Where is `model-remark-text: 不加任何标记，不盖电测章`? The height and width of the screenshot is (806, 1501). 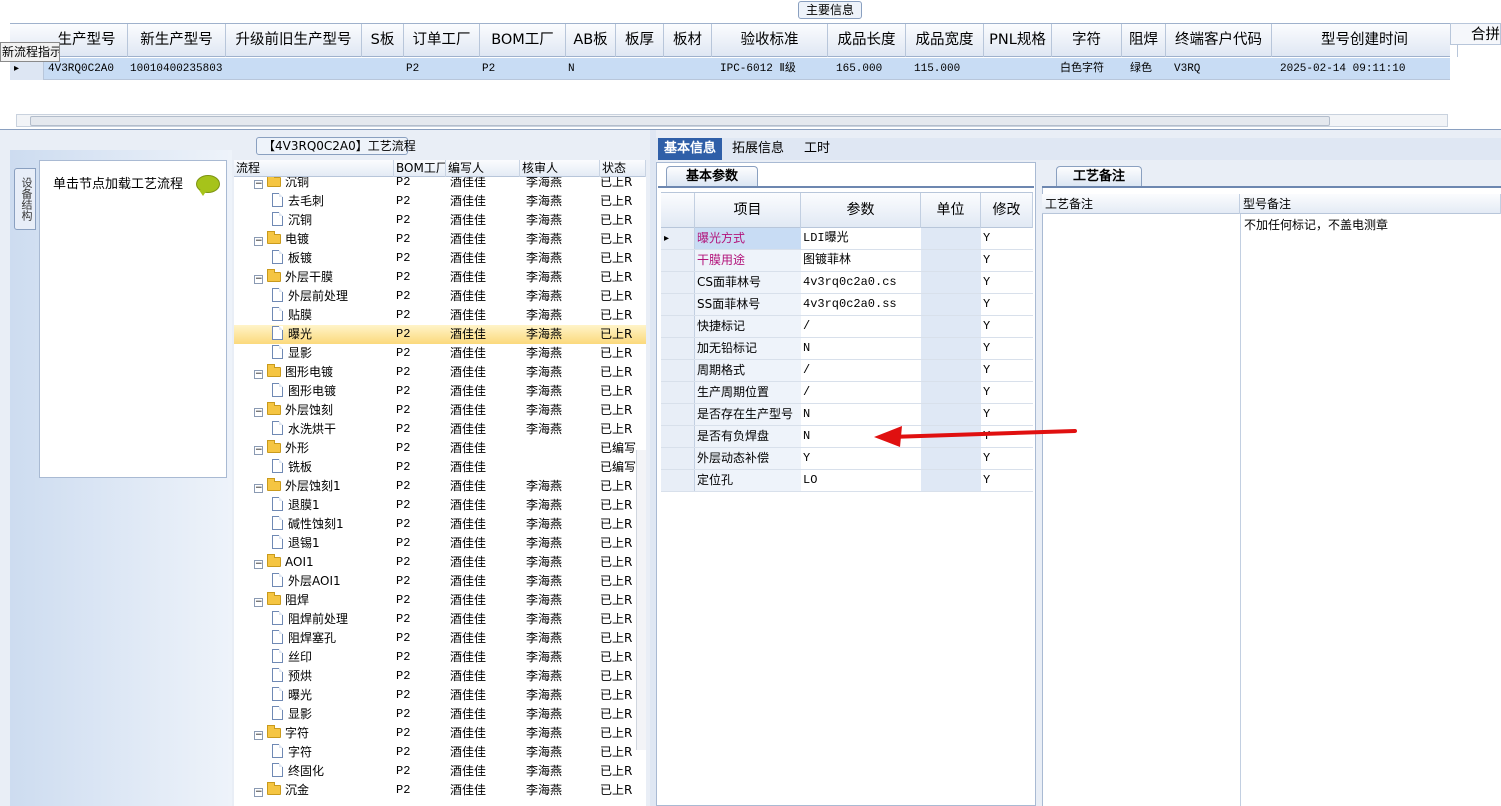
model-remark-text: 不加任何标记，不盖电测章 is located at coordinates (1316, 224).